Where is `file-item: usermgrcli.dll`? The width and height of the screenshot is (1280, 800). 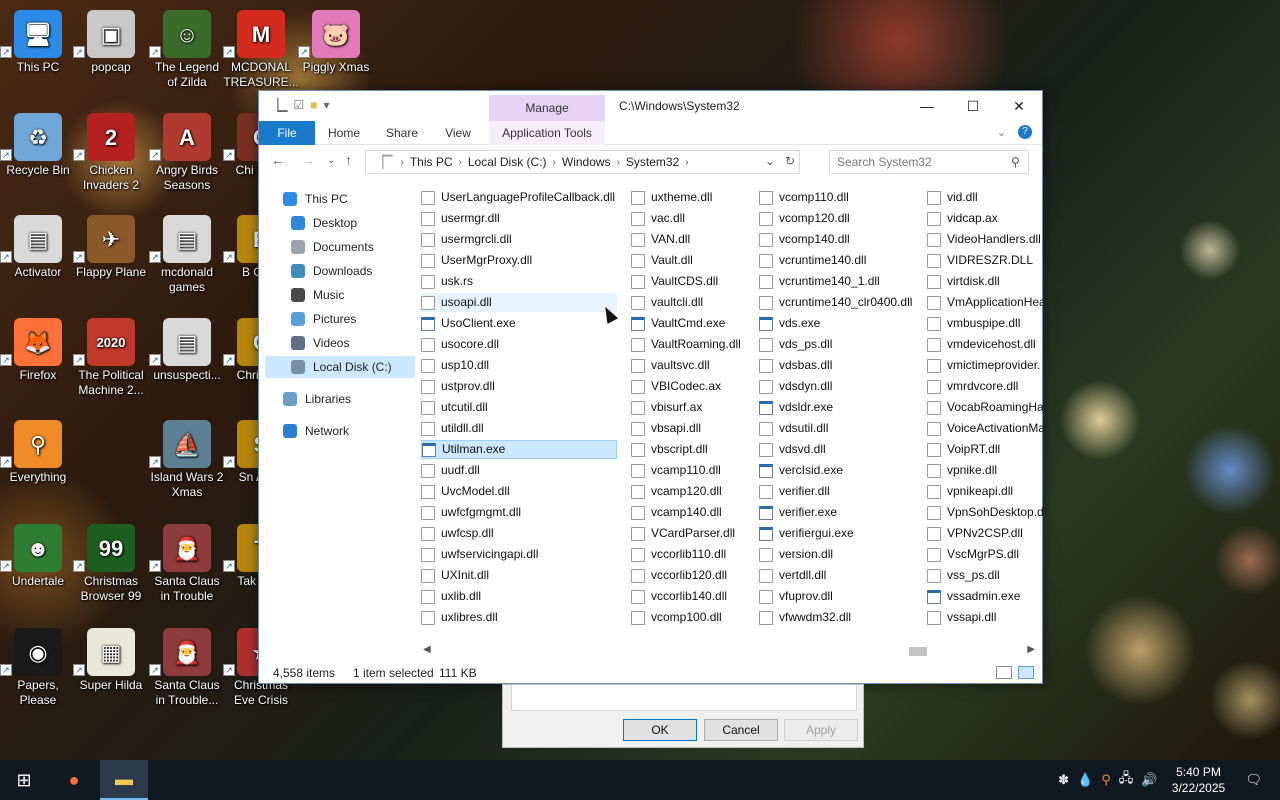
file-item: usermgrcli.dll is located at coordinates (519, 239).